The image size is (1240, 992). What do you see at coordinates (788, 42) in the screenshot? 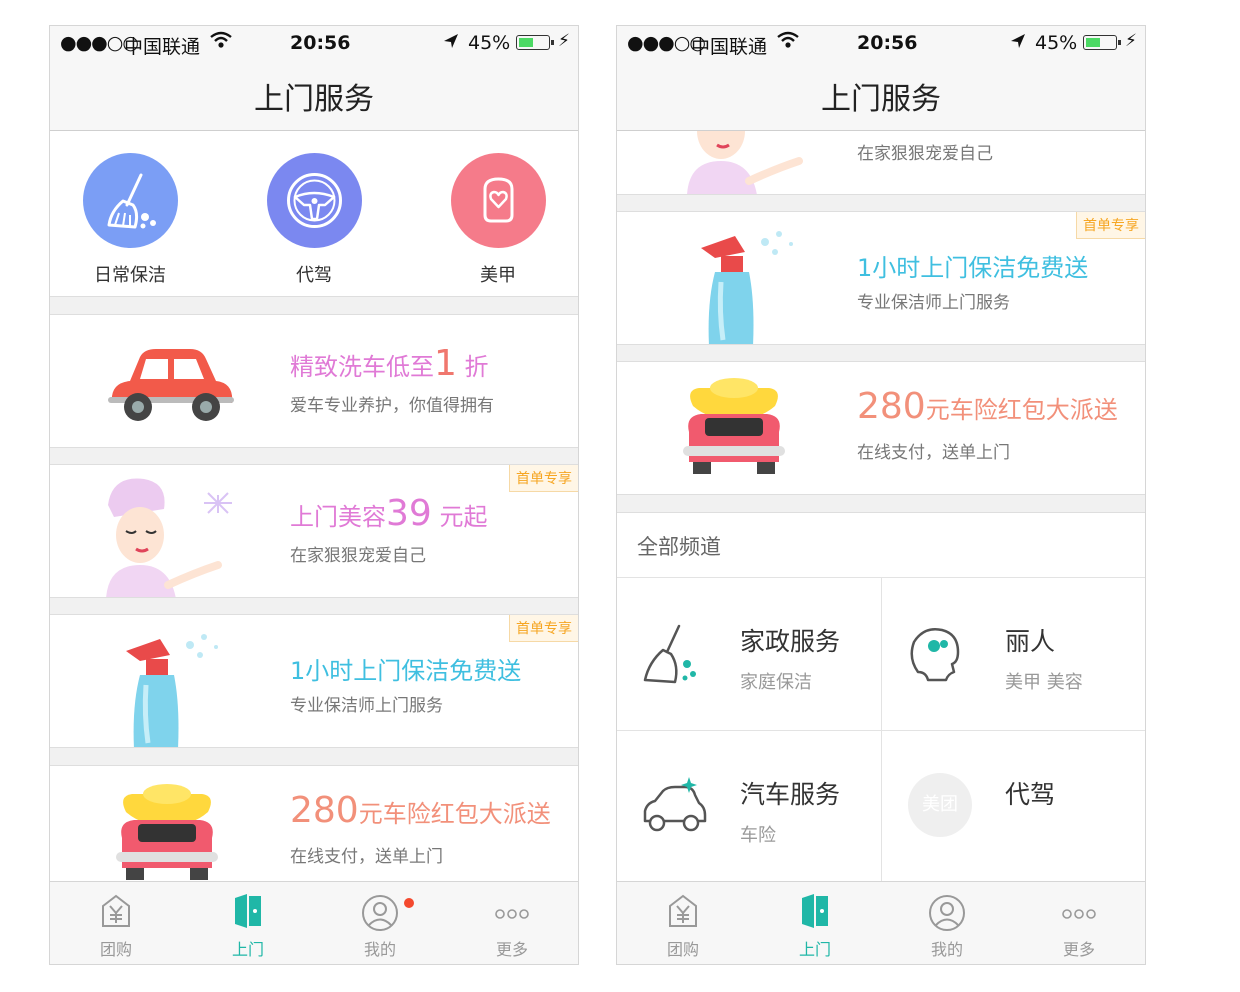
I see `wifi-icon` at bounding box center [788, 42].